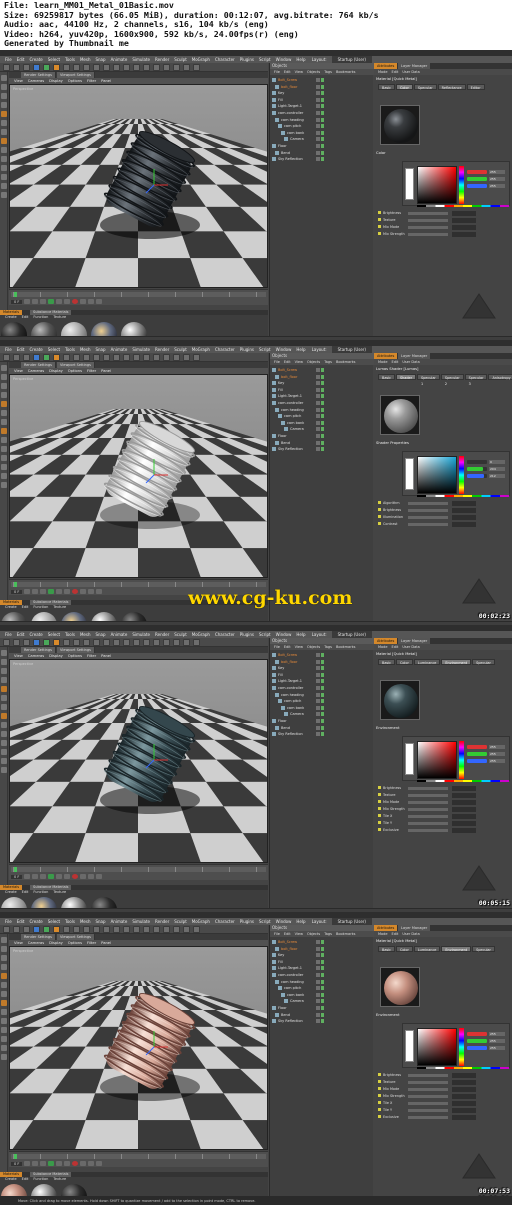  Describe the element at coordinates (15, 869) in the screenshot. I see `timeline-cursor` at that location.